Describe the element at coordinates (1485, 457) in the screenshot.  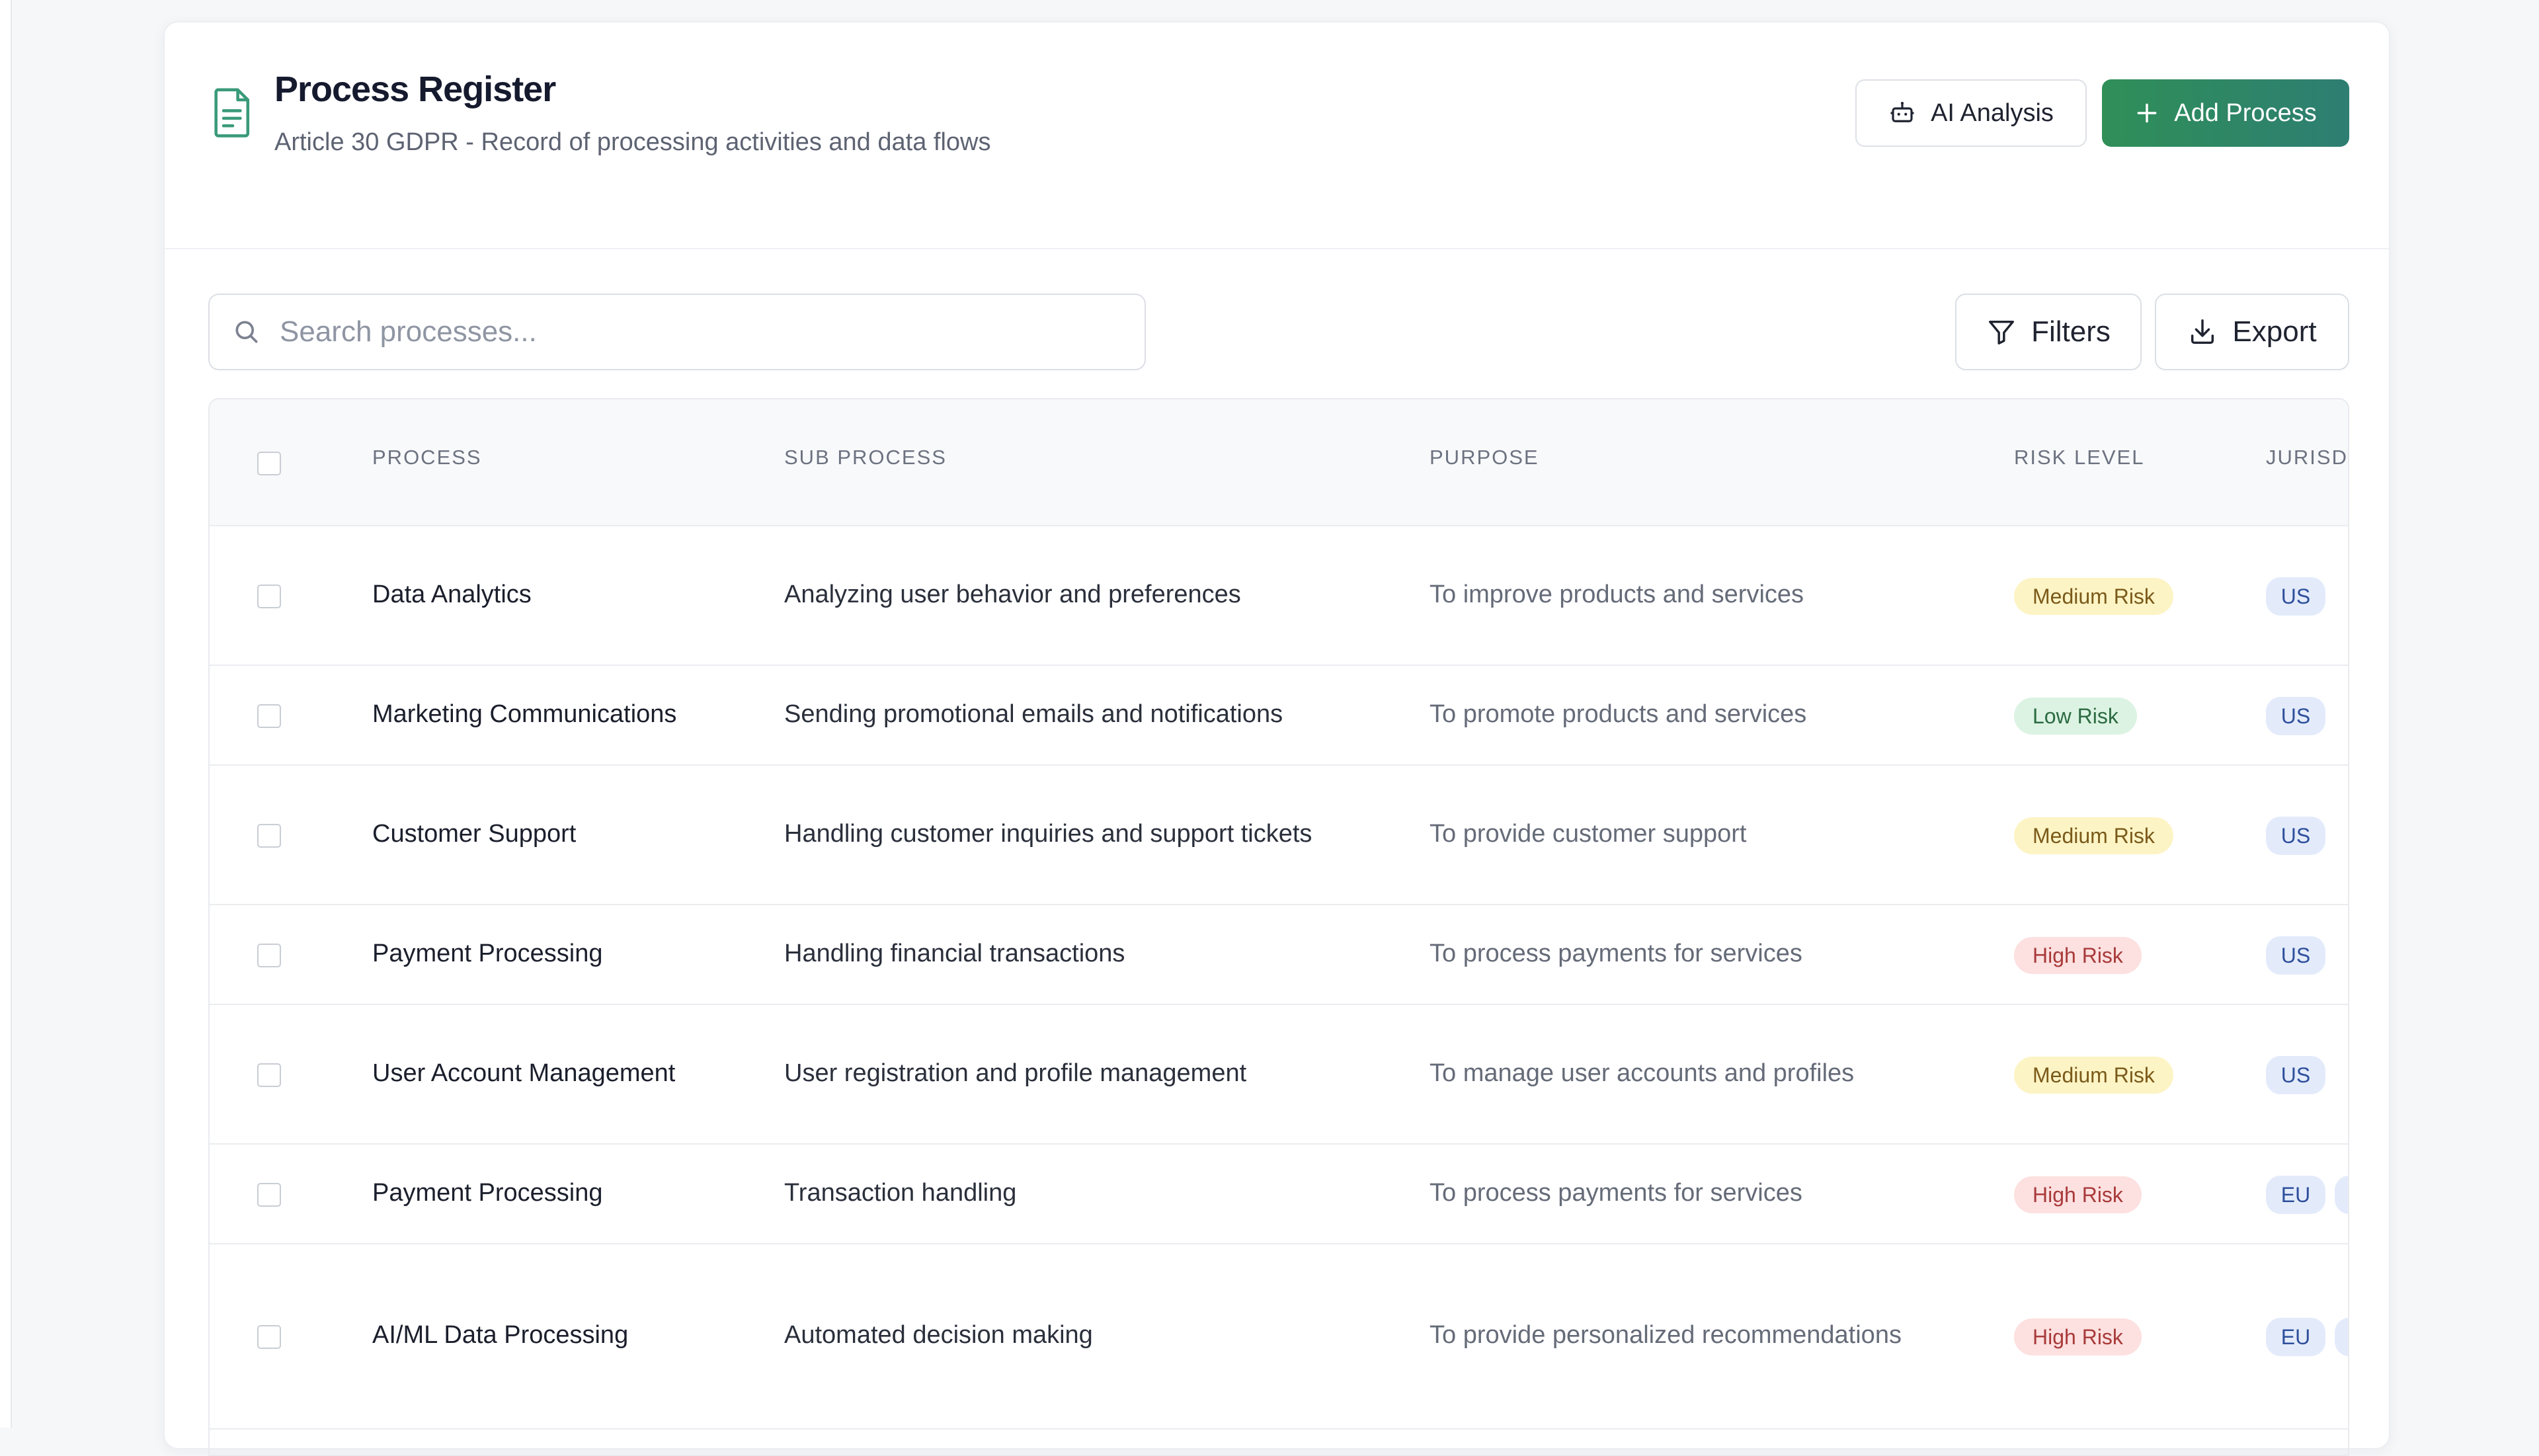
I see `column-header-purpose: PURPOSE` at that location.